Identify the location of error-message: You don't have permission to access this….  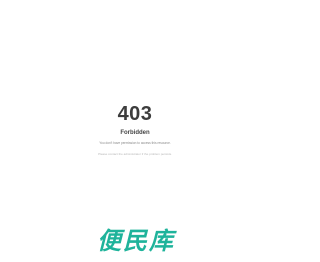
(135, 143).